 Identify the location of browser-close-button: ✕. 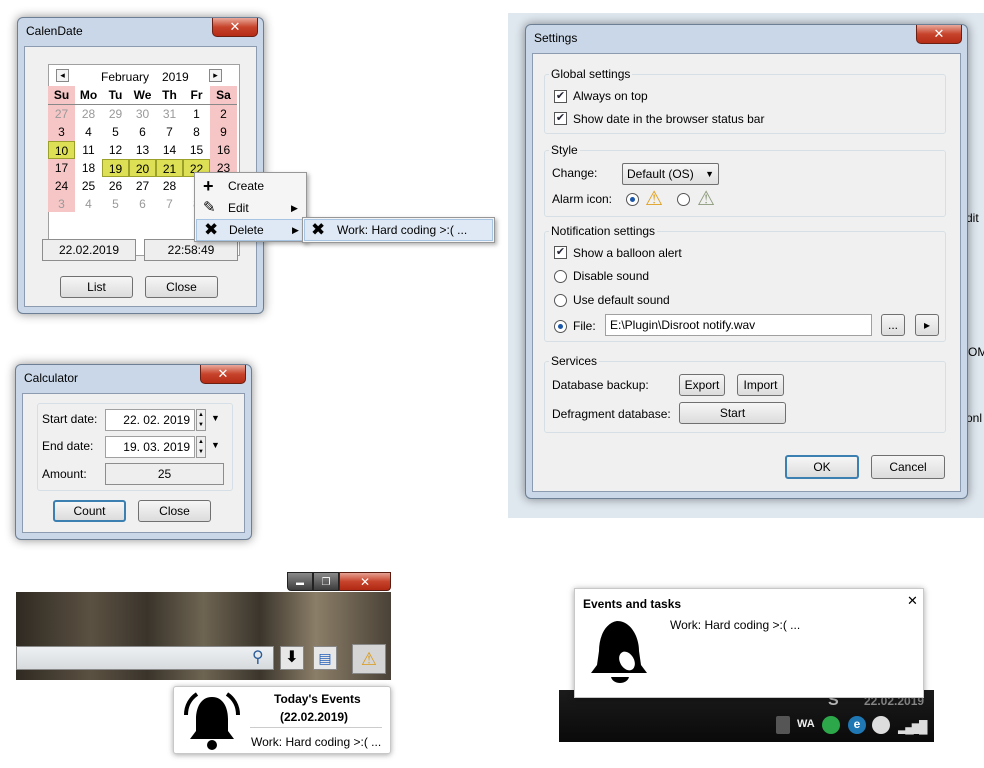
(365, 581).